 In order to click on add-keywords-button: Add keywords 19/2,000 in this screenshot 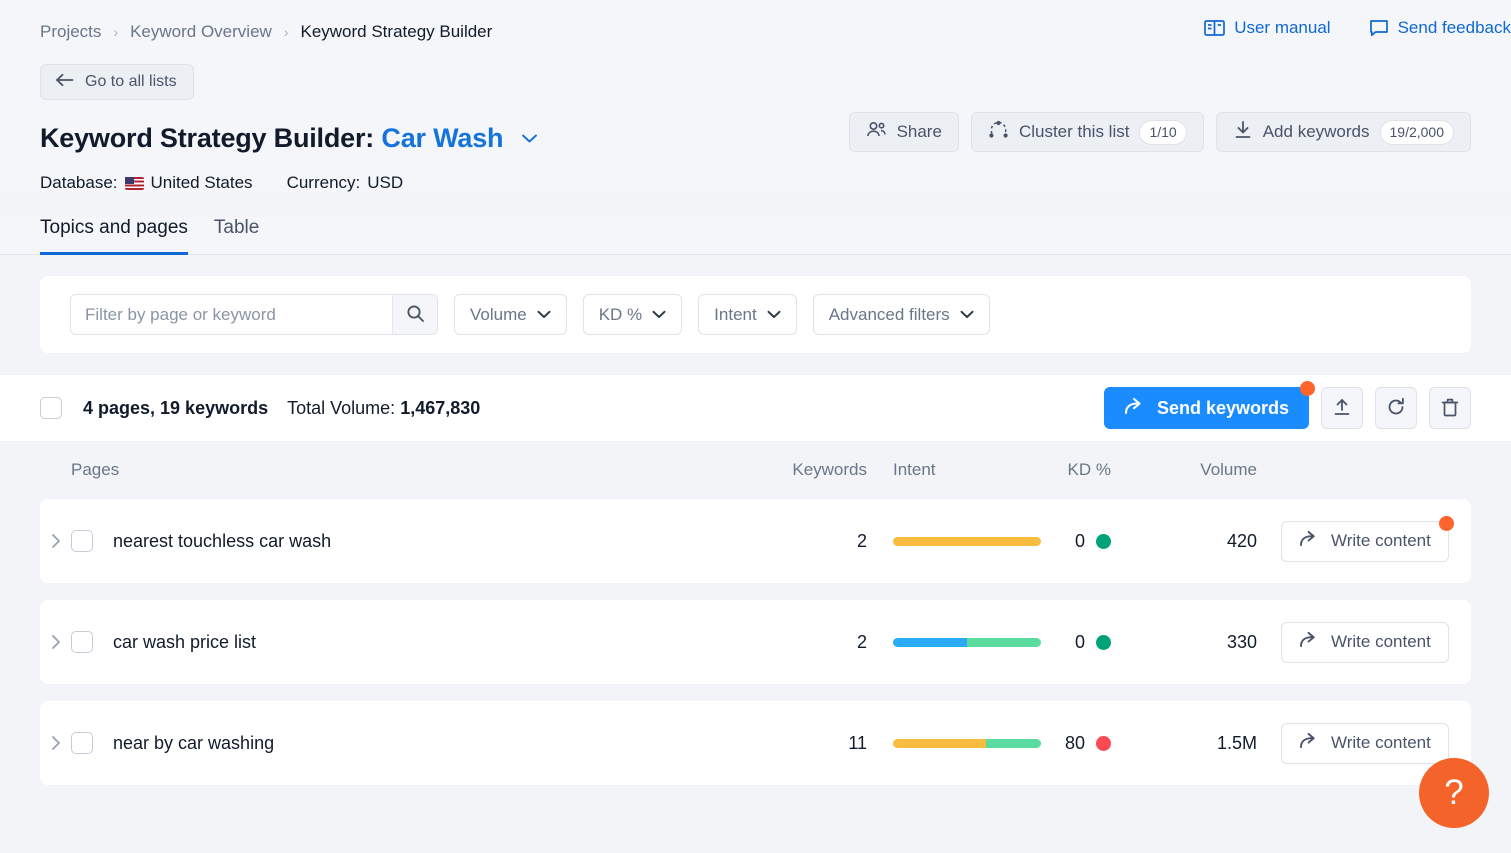, I will do `click(1343, 132)`.